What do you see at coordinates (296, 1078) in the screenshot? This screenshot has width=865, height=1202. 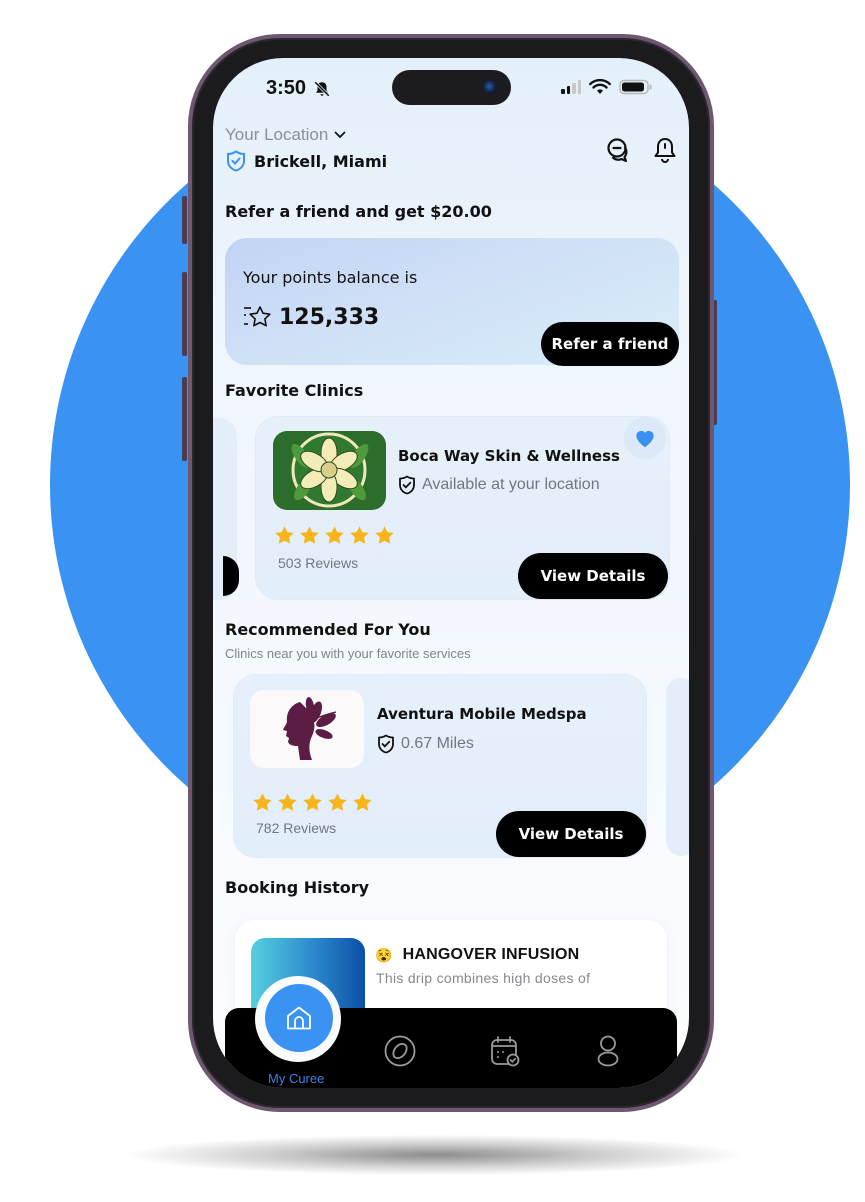 I see `tab-home-label: My Curee` at bounding box center [296, 1078].